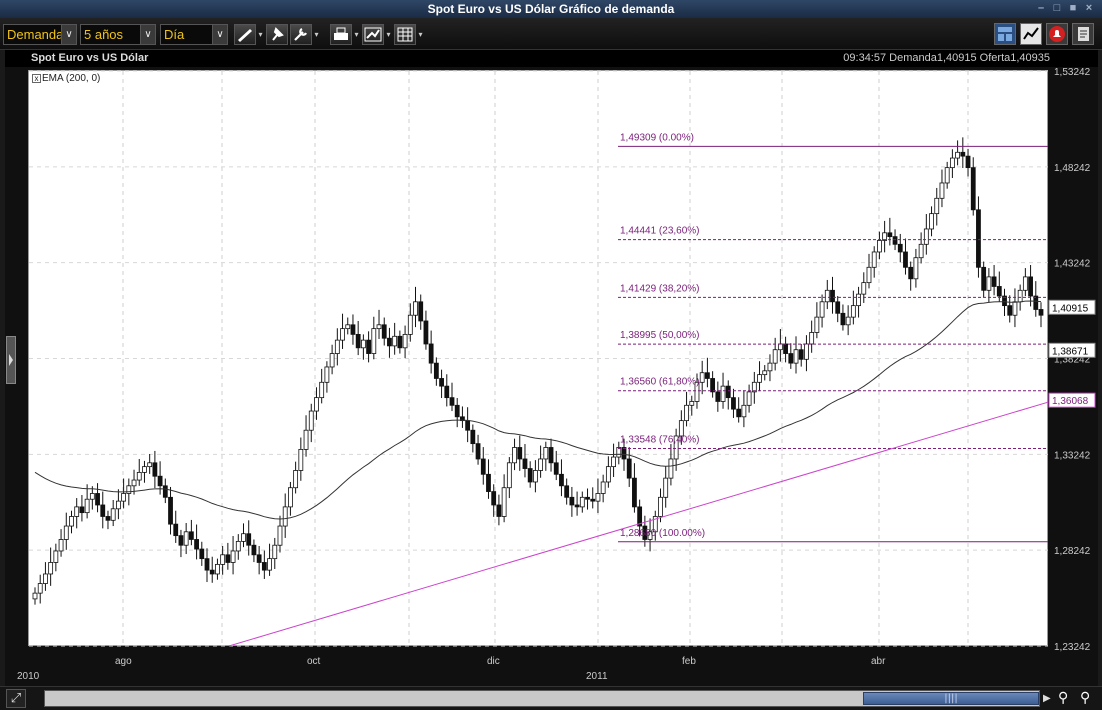  I want to click on fib-level-label: 1,49309 (0.00%), so click(657, 137).